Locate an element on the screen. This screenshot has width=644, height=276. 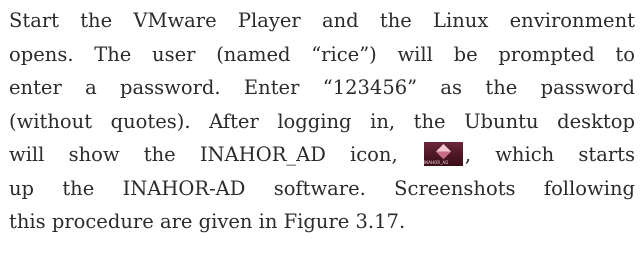
paragraph-line-5-end: , which starts is located at coordinates (549, 154).